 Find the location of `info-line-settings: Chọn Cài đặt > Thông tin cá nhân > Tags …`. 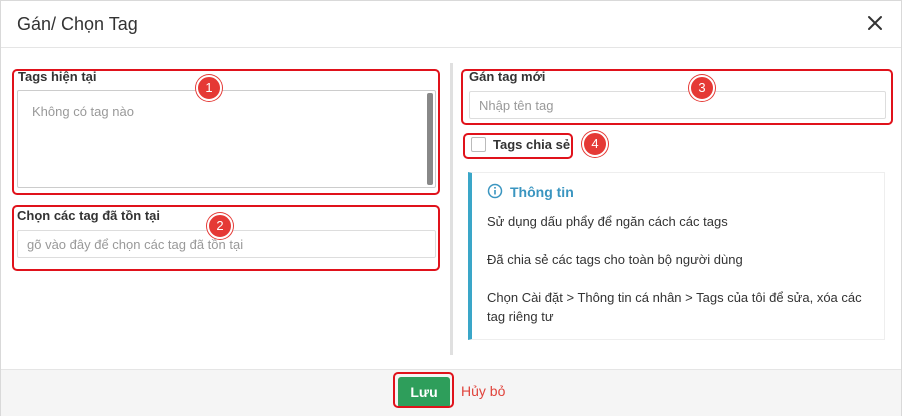

info-line-settings: Chọn Cài đặt > Thông tin cá nhân > Tags … is located at coordinates (674, 307).